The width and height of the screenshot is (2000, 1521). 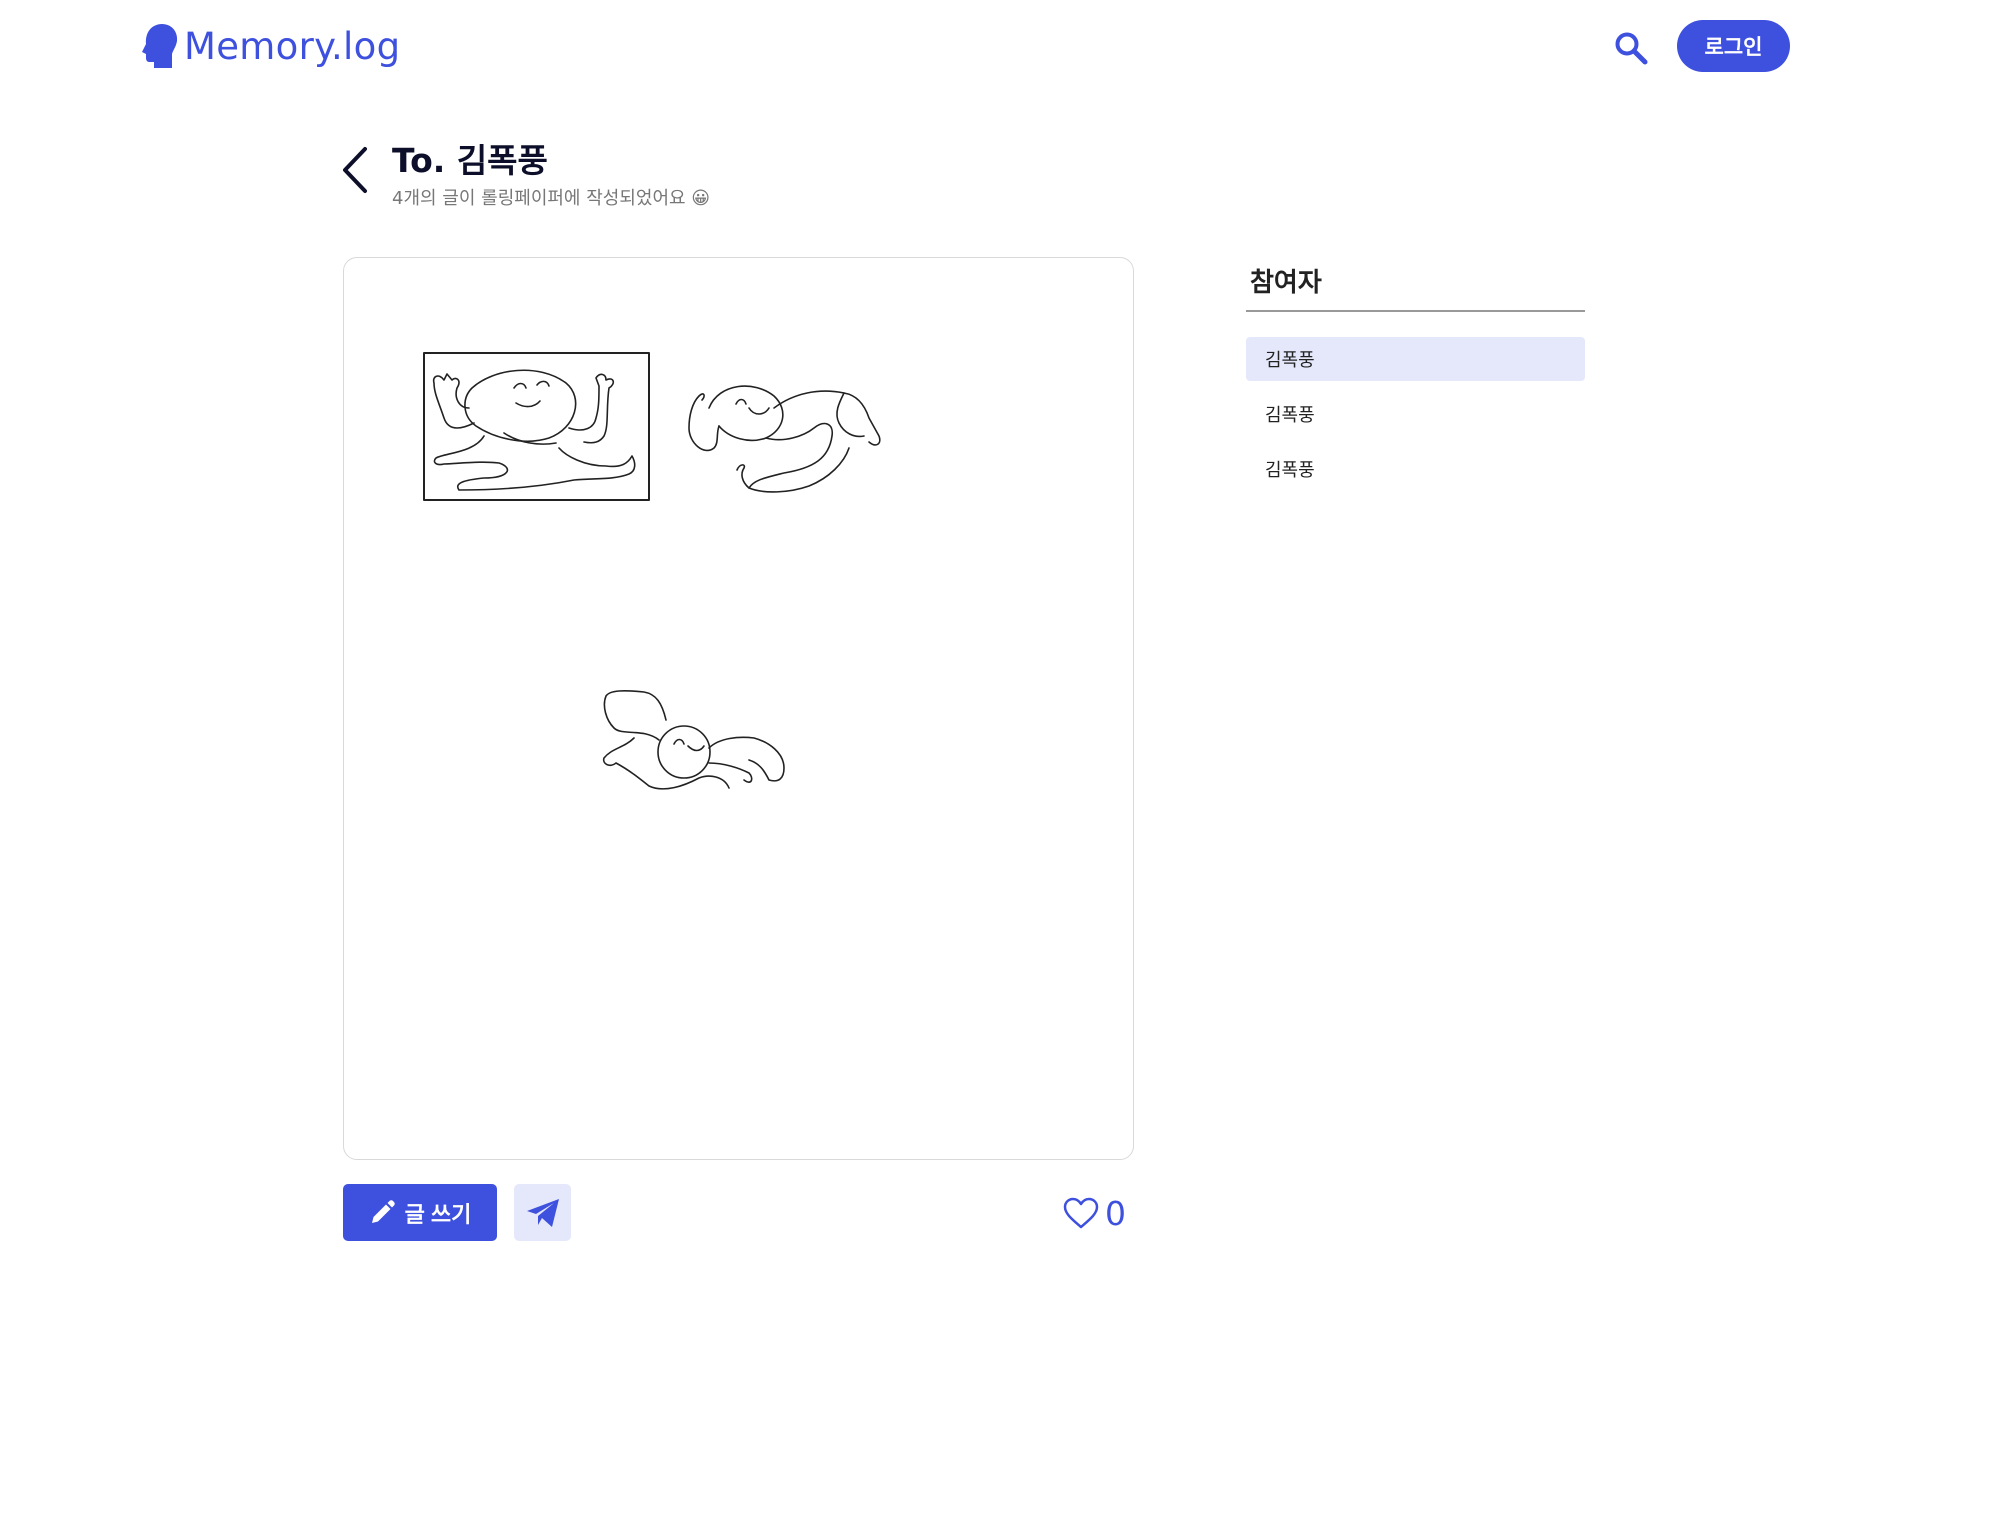 I want to click on logo-text: Memory.log, so click(x=292, y=46).